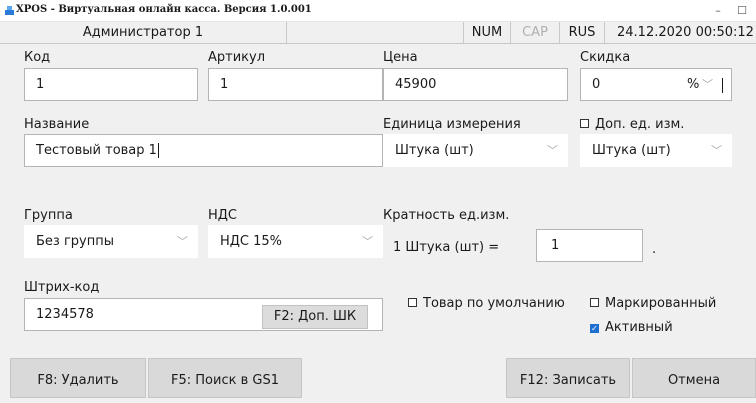  What do you see at coordinates (57, 124) in the screenshot?
I see `name-label: Название` at bounding box center [57, 124].